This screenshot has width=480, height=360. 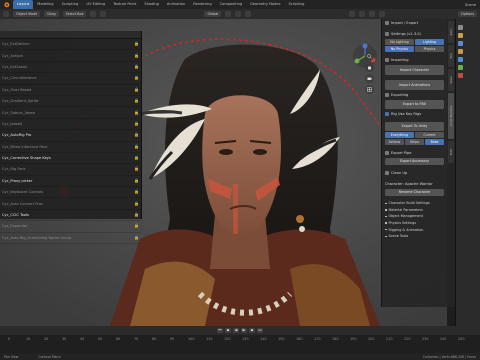 I want to click on rig-keys-row: Rig Use Key Rigs, so click(x=414, y=114).